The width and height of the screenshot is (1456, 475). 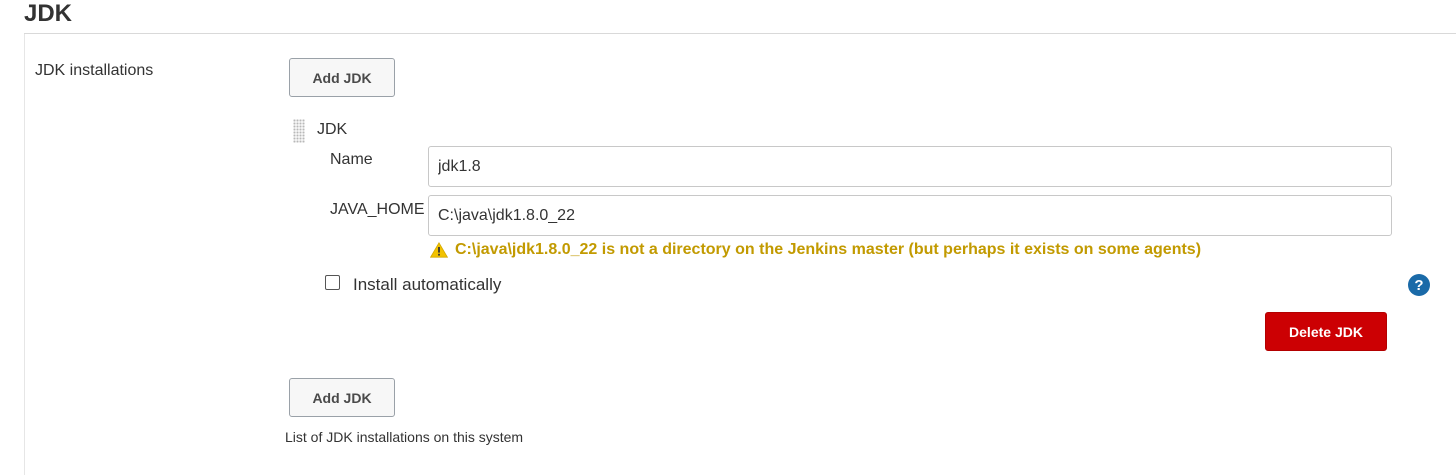 What do you see at coordinates (1419, 285) in the screenshot?
I see `help-icon: ?` at bounding box center [1419, 285].